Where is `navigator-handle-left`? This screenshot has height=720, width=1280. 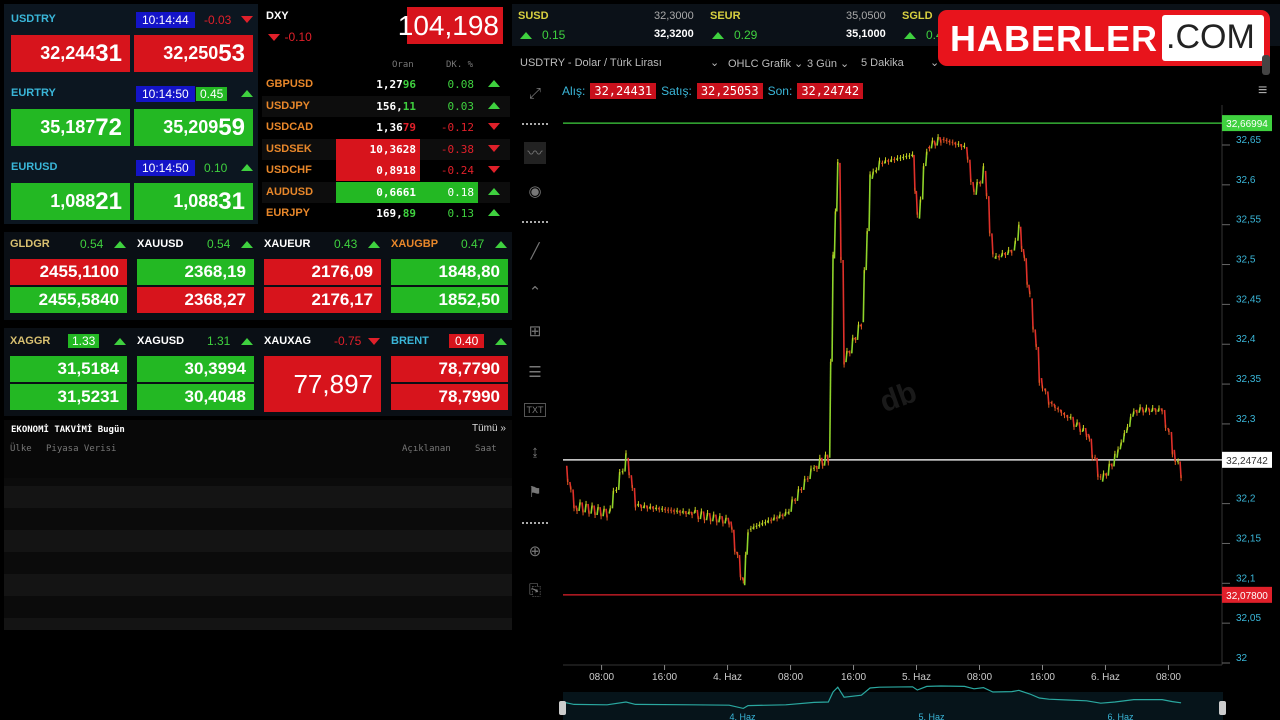
navigator-handle-left is located at coordinates (562, 708).